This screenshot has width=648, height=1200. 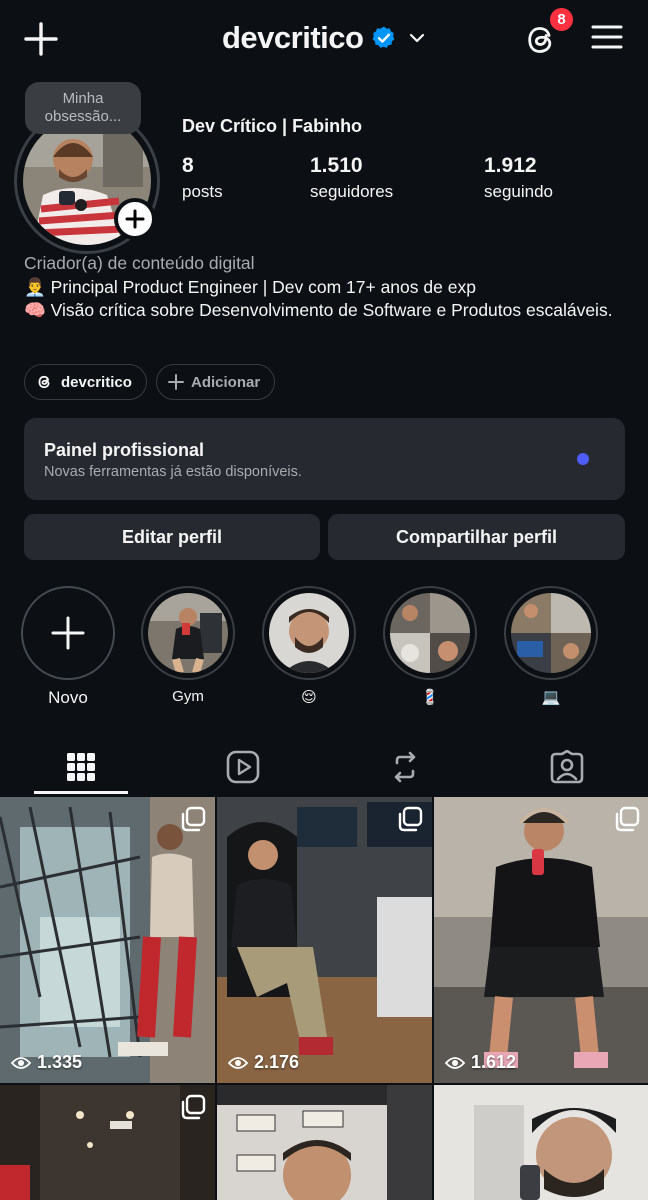 I want to click on tab-reposts, so click(x=405, y=767).